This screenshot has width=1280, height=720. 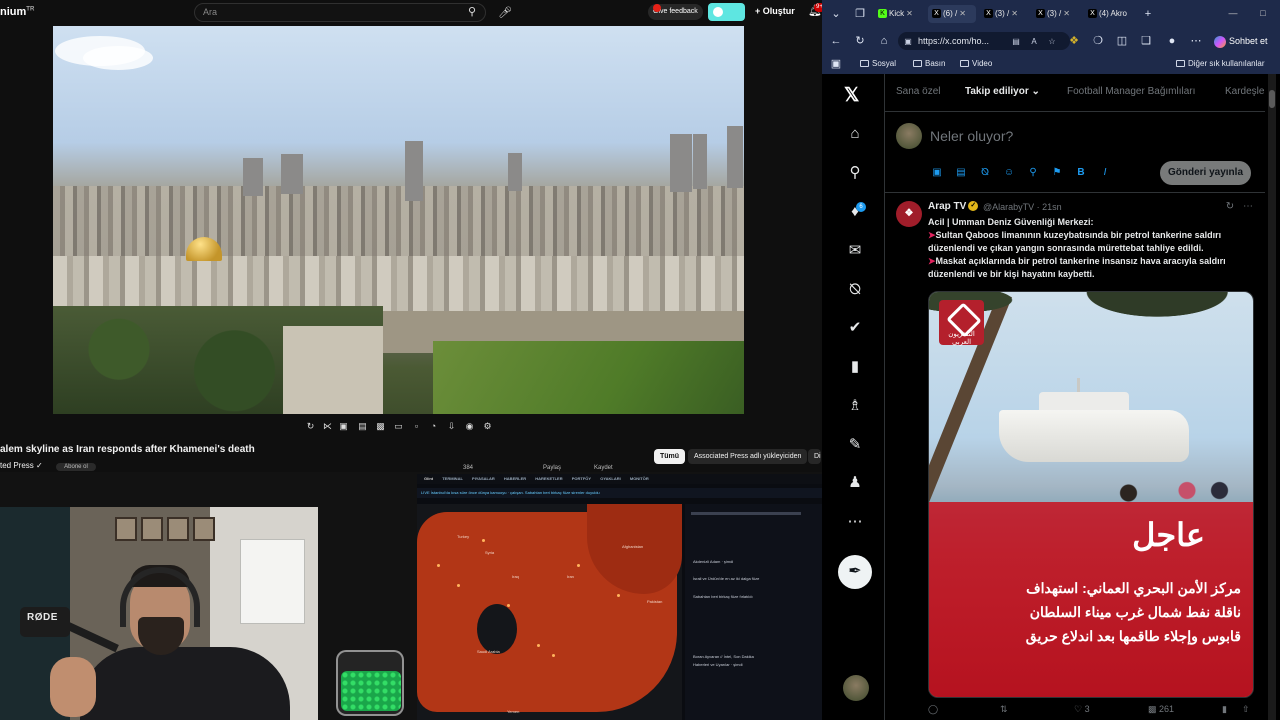 I want to click on save-button: Kaydet, so click(x=603, y=468).